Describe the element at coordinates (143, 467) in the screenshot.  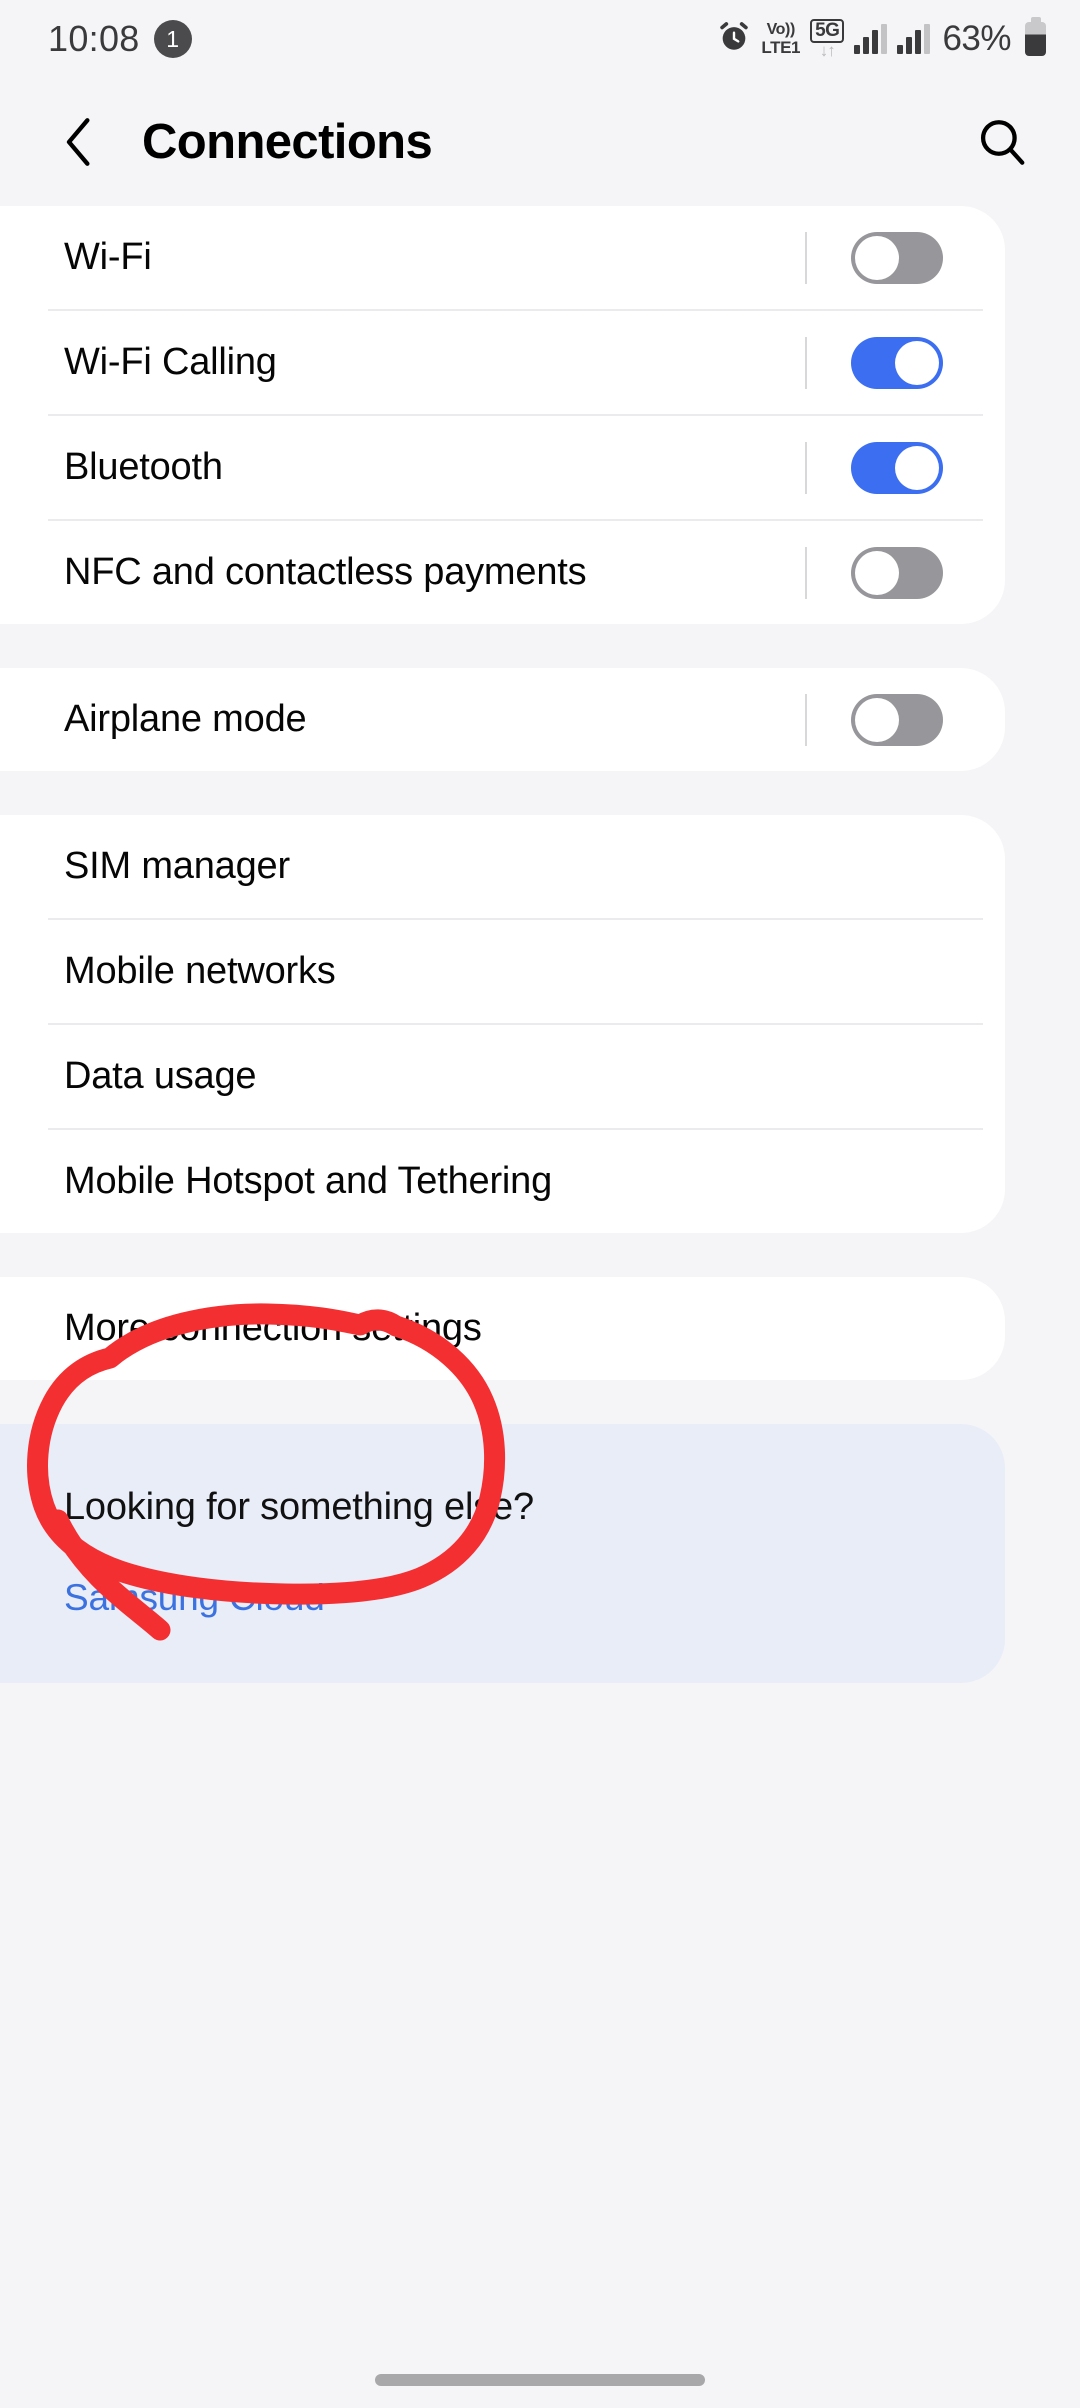
I see `settings-row-label: Bluetooth` at that location.